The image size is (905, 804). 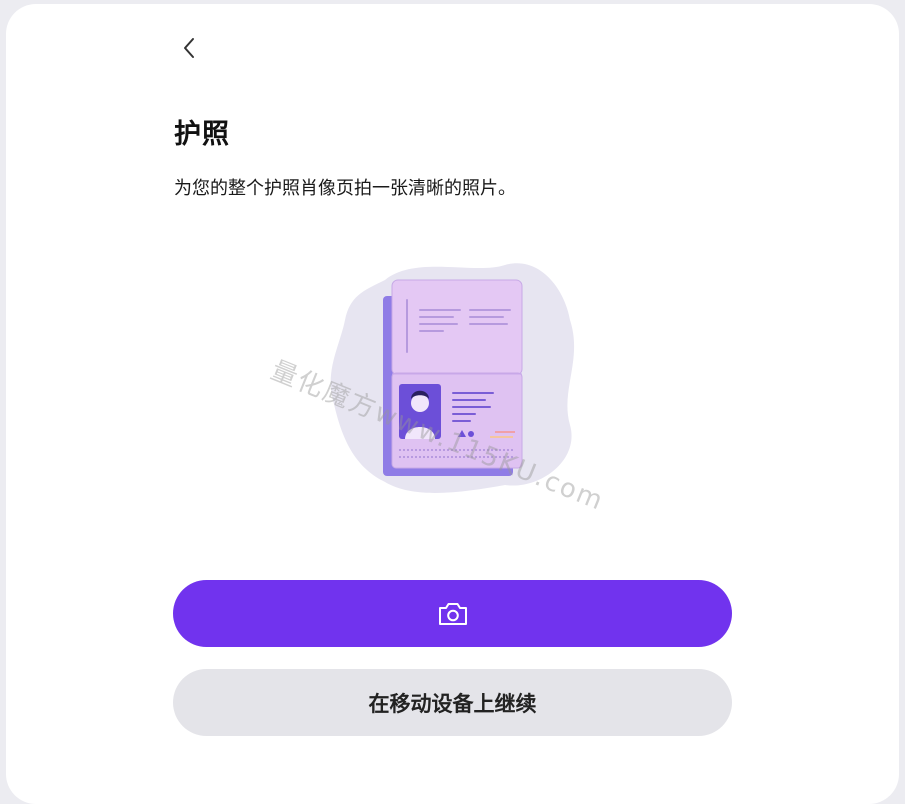 I want to click on chevron-left-icon, so click(x=189, y=48).